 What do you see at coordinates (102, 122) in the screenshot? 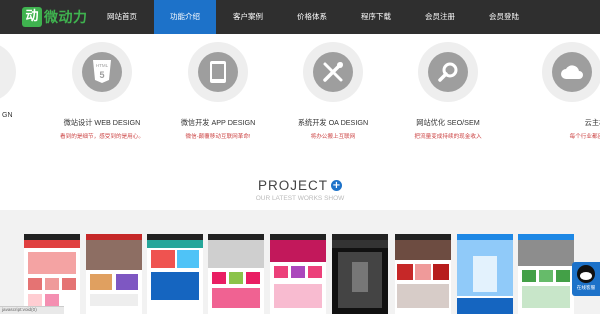
I see `service-title: 微站设计 WEB DESIGN` at bounding box center [102, 122].